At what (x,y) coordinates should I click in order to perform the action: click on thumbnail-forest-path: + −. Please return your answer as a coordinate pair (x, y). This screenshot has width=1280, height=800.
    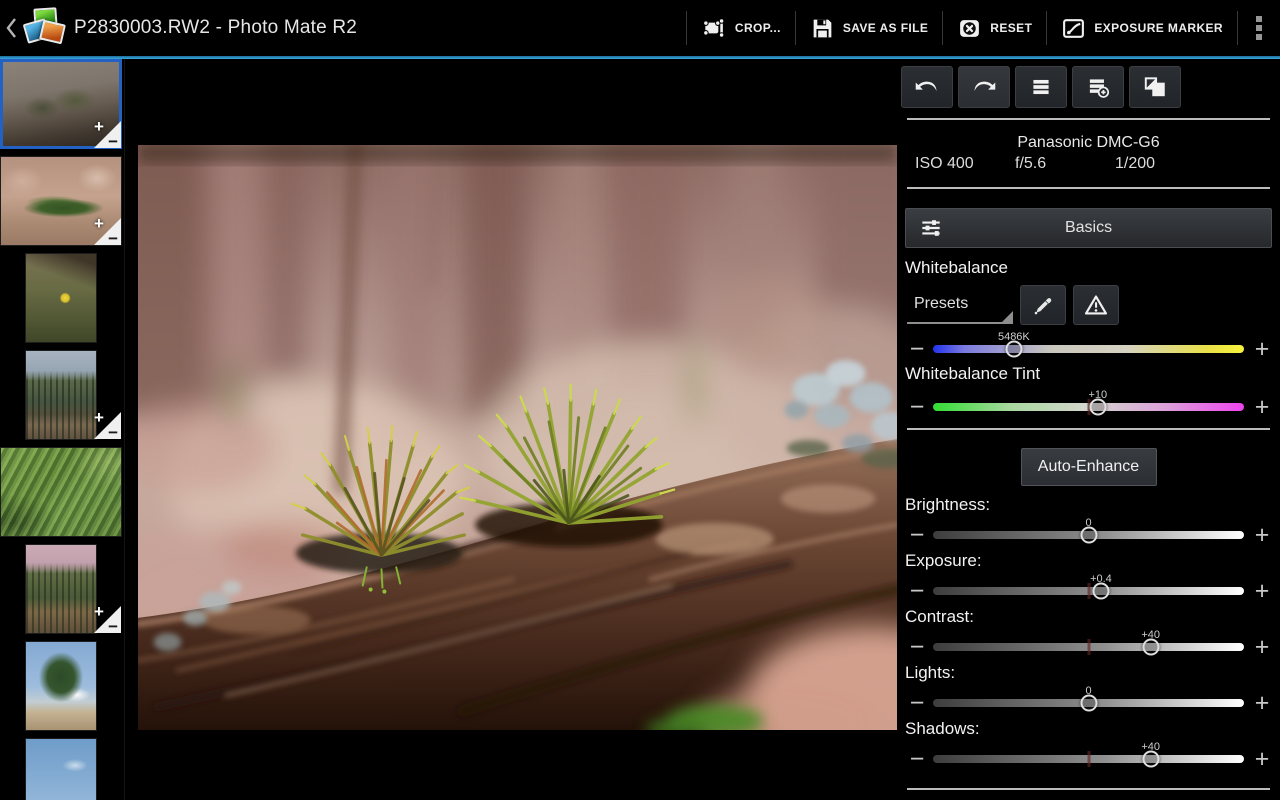
    Looking at the image, I should click on (61, 396).